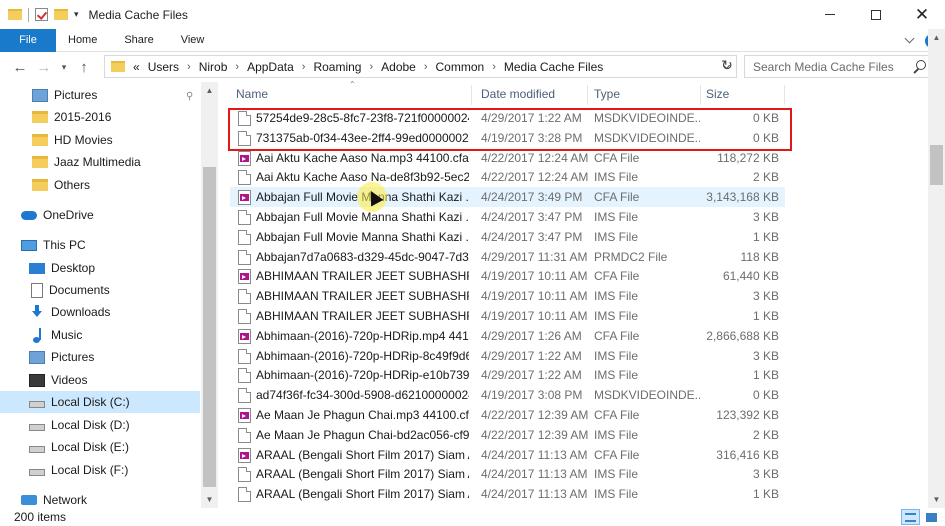  I want to click on back-button: ←, so click(20, 67).